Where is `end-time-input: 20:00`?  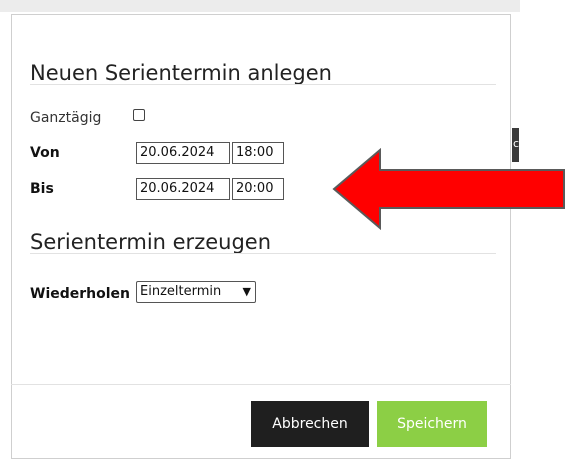 end-time-input: 20:00 is located at coordinates (258, 189).